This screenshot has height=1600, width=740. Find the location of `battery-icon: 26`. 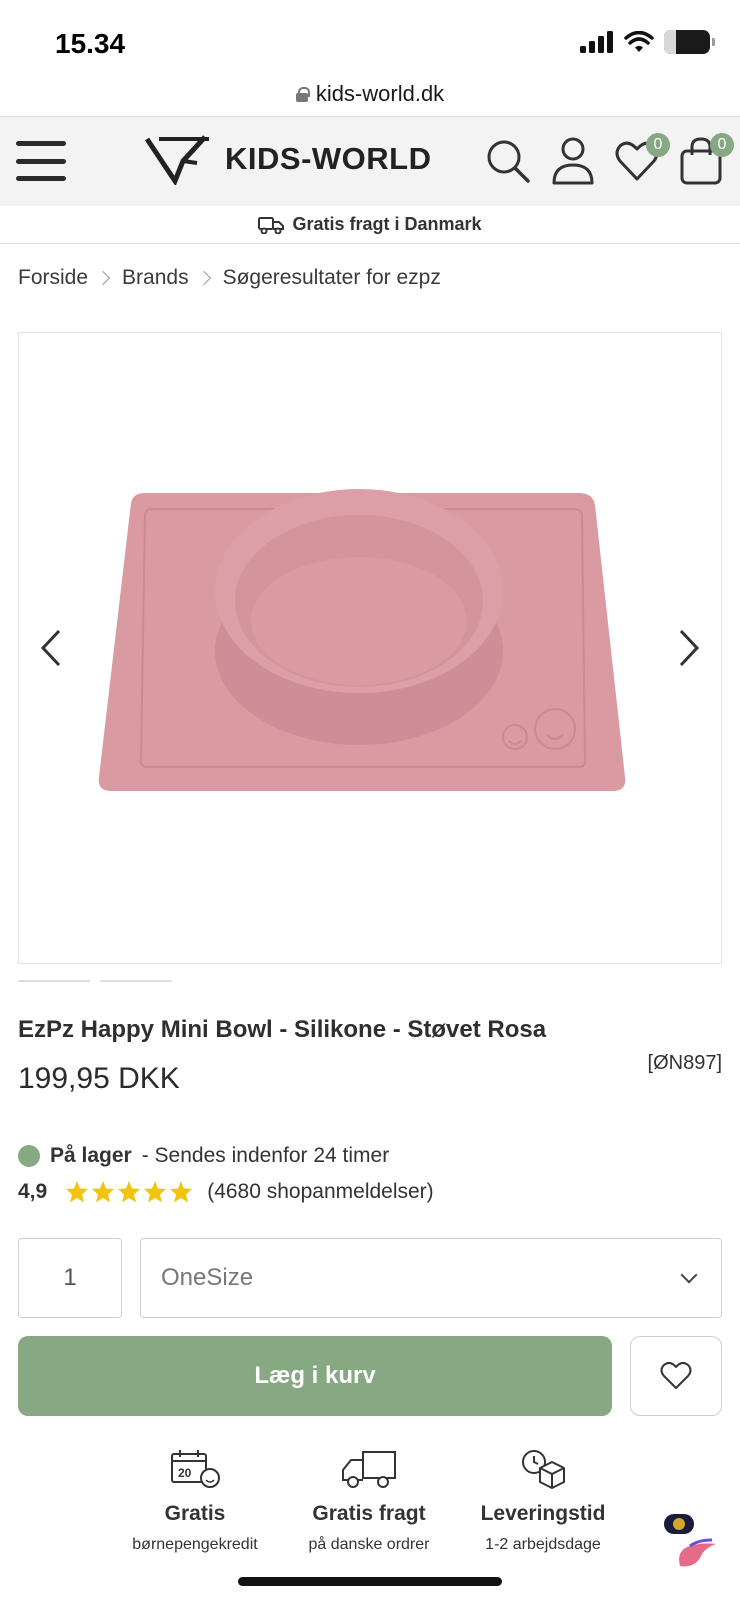

battery-icon: 26 is located at coordinates (689, 42).